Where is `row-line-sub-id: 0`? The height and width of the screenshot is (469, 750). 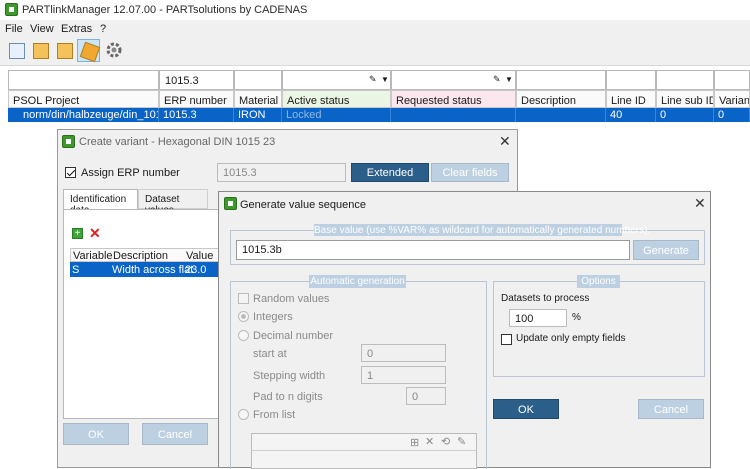 row-line-sub-id: 0 is located at coordinates (685, 115).